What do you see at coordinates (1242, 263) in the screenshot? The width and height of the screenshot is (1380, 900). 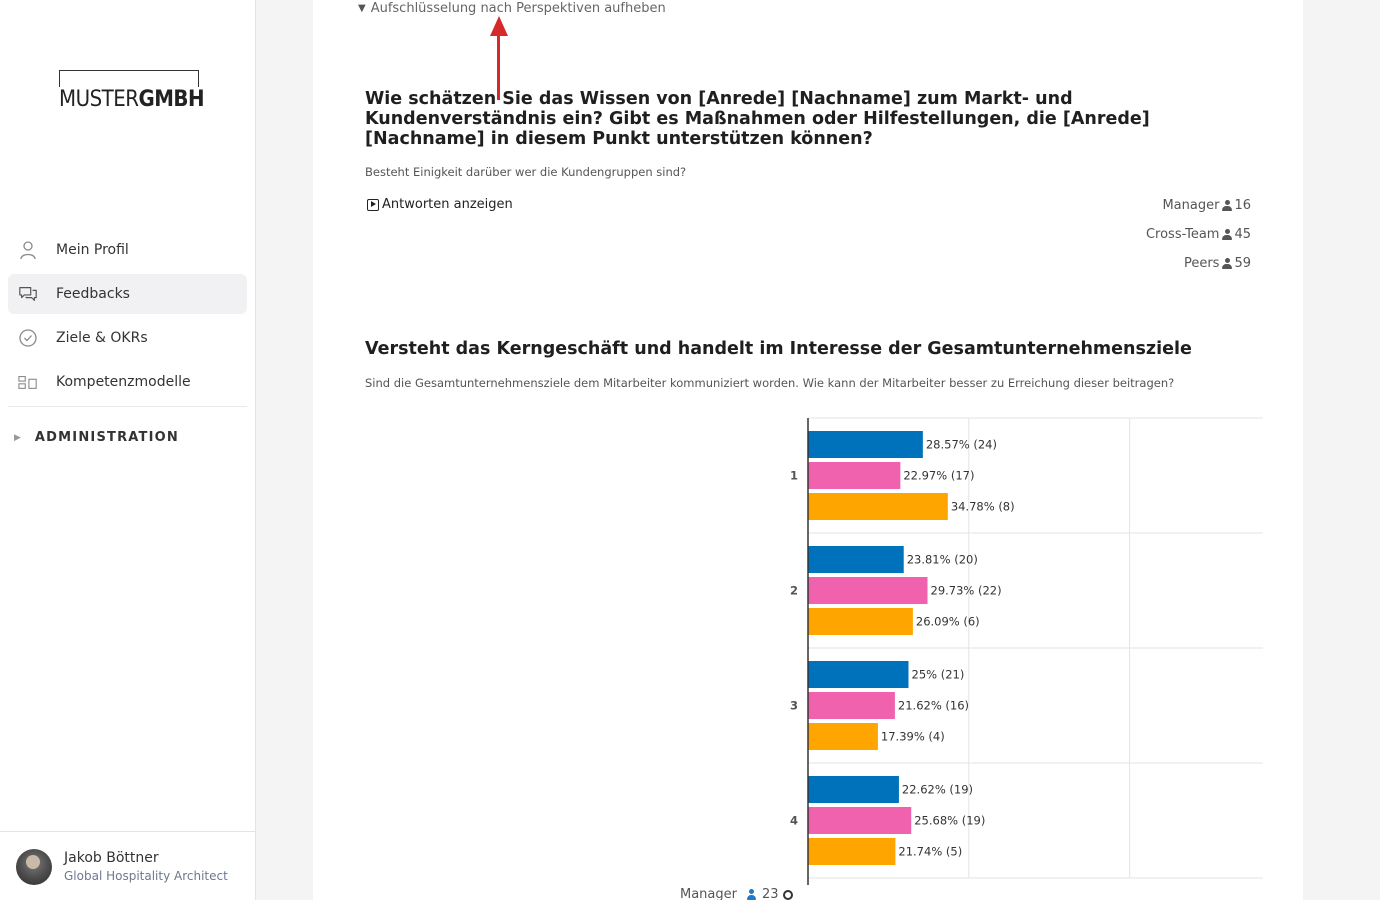 I see `perspective-count: 59` at bounding box center [1242, 263].